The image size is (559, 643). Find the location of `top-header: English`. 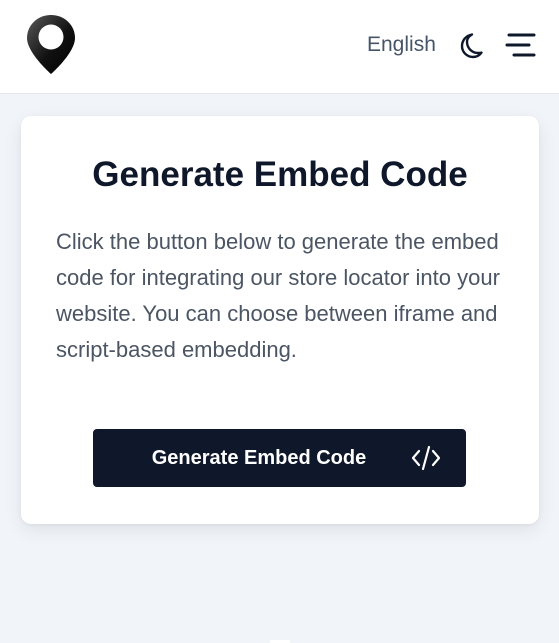

top-header: English is located at coordinates (279, 47).